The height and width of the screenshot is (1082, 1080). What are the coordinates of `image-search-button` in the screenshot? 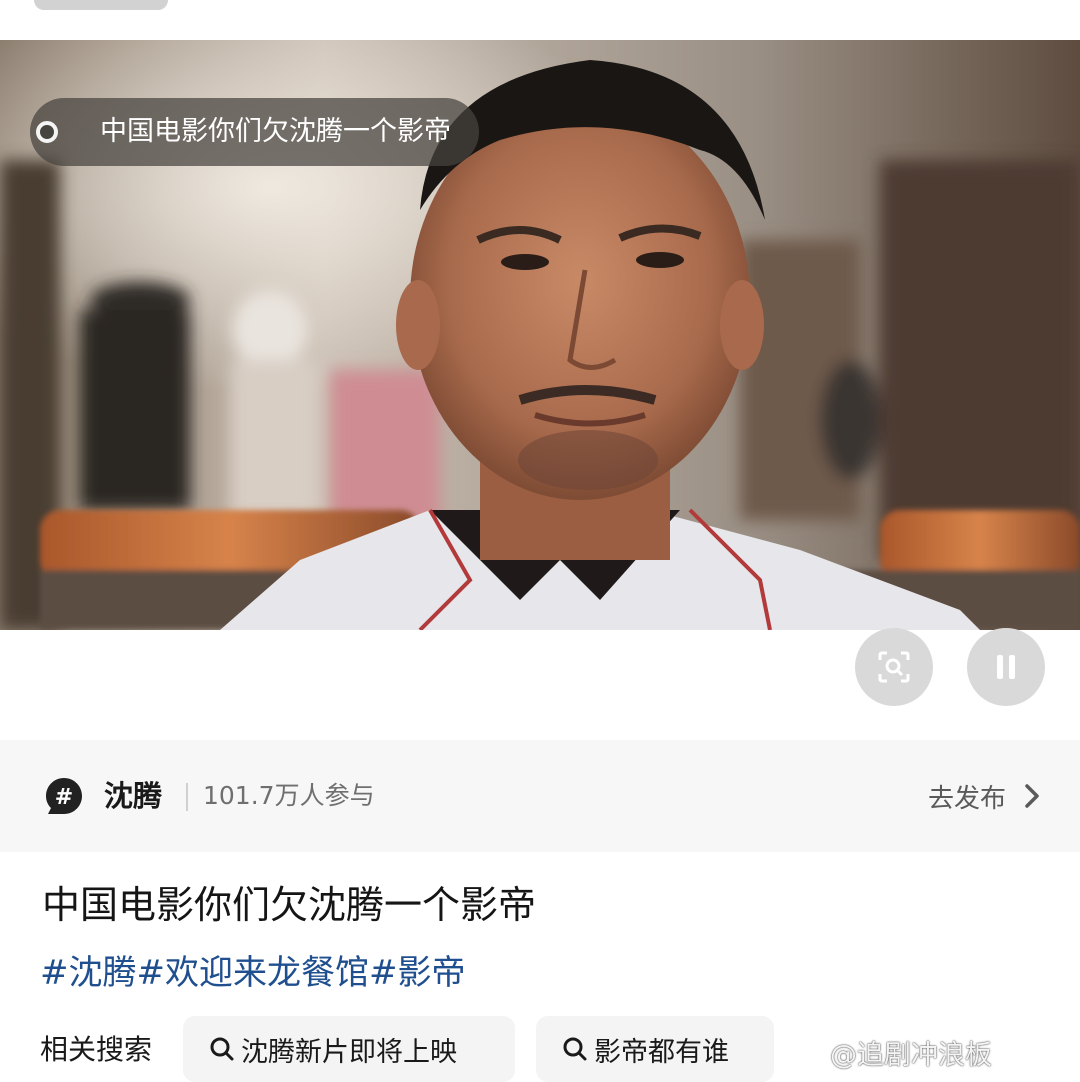 It's located at (894, 667).